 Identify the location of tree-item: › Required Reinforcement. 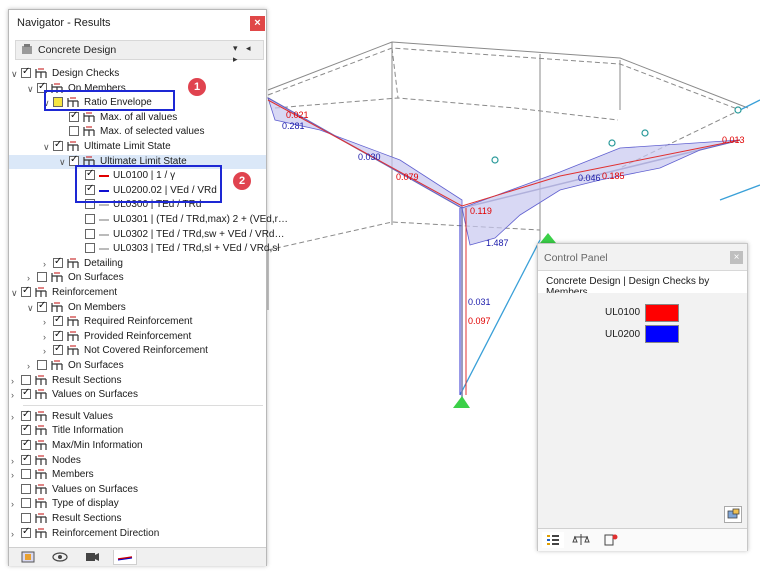
(137, 321).